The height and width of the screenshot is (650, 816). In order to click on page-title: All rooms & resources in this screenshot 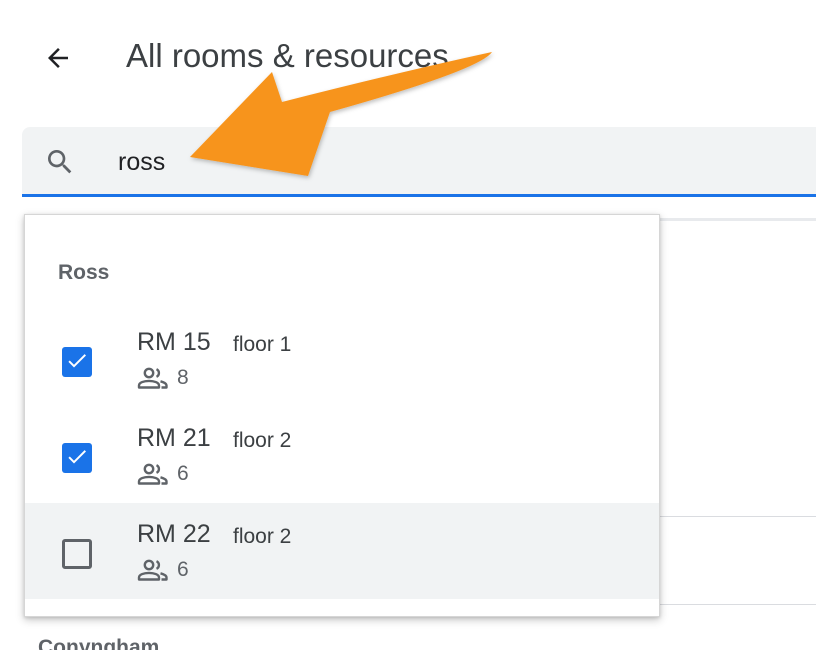, I will do `click(287, 55)`.